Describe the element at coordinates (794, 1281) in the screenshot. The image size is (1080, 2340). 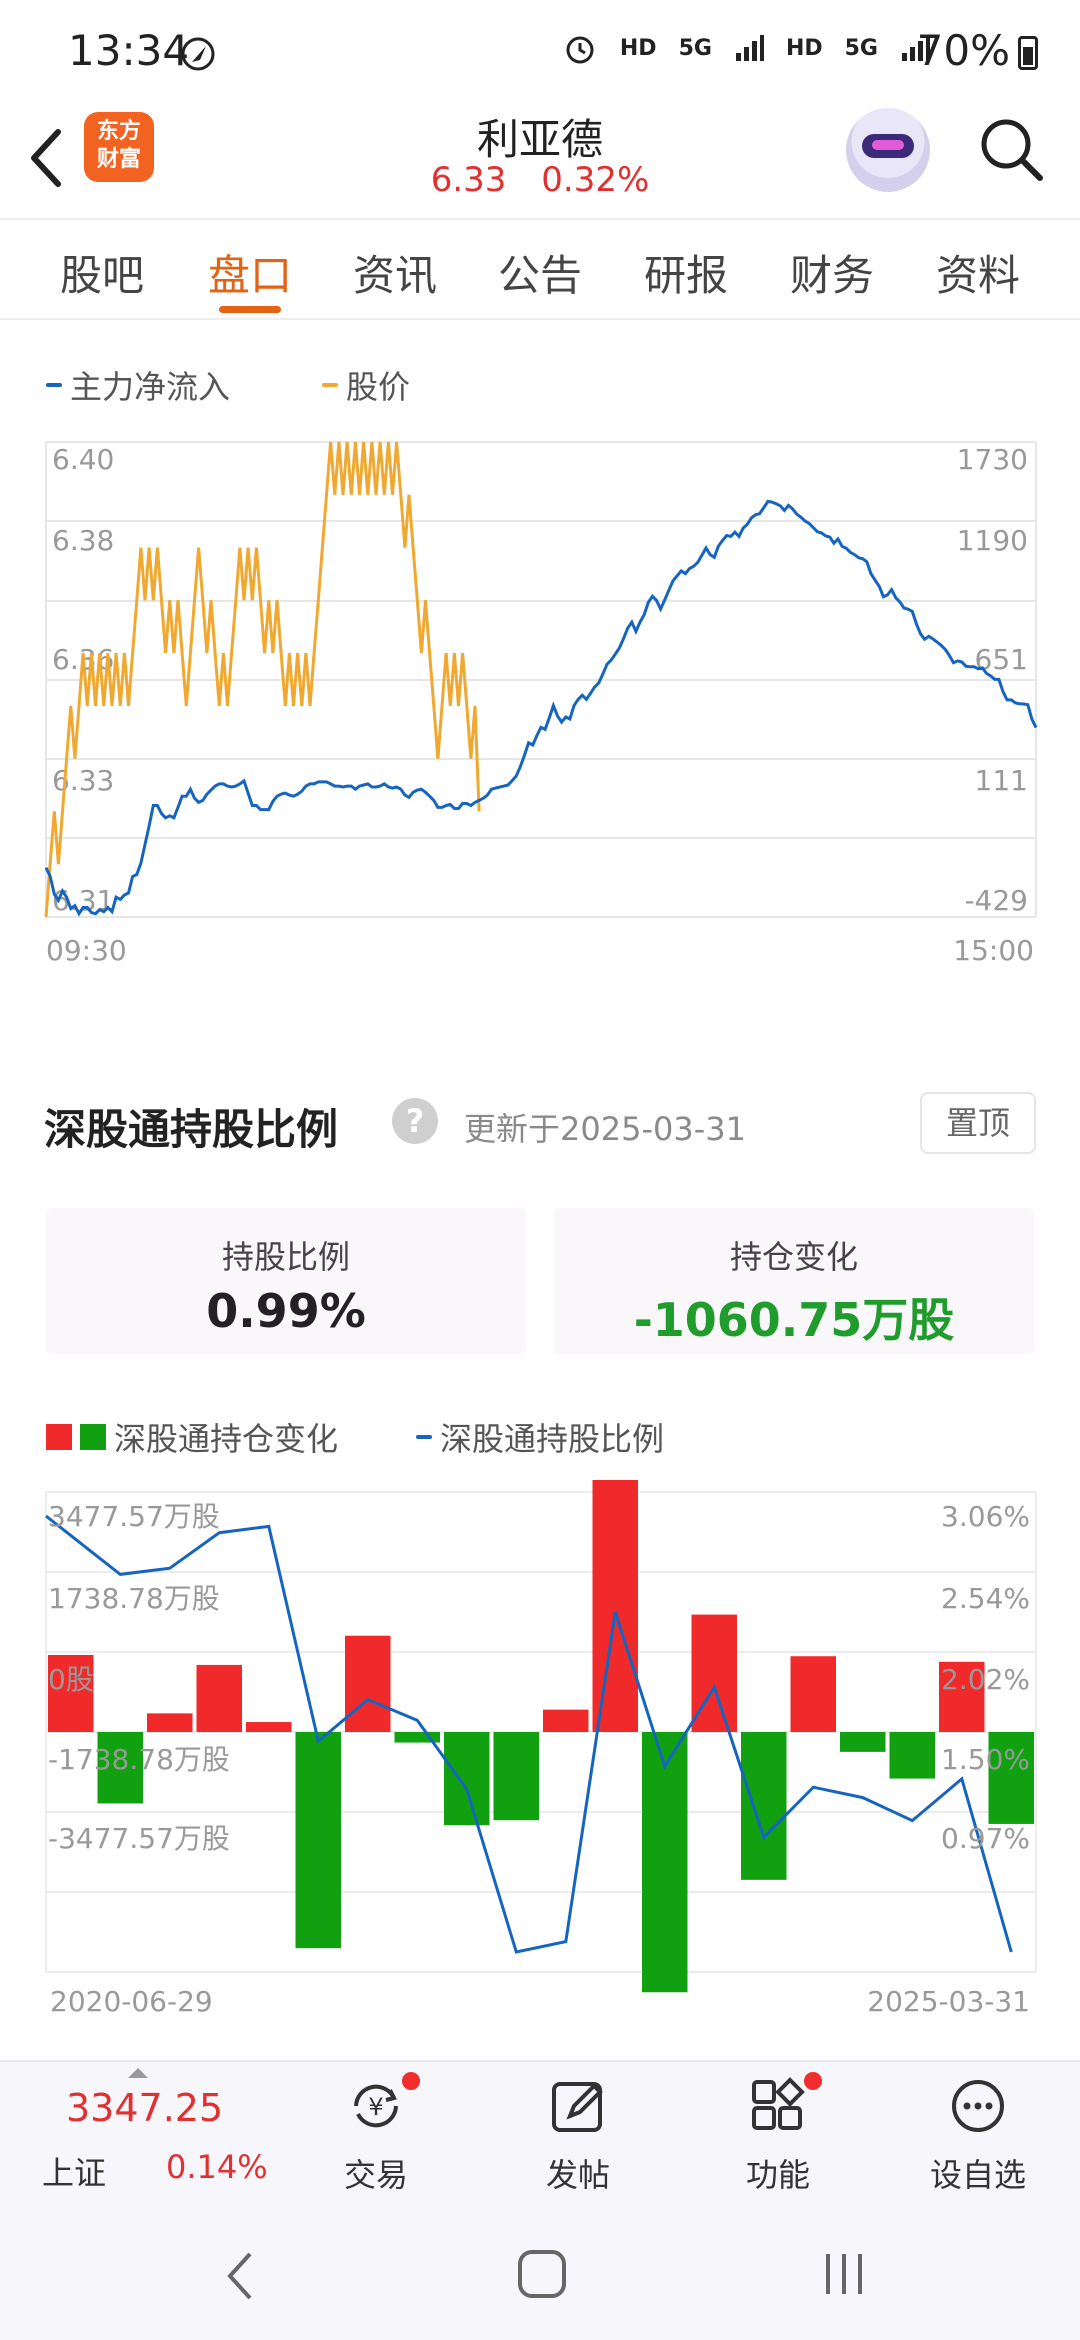
I see `holding-change-card: 持仓变化 -1060.75万股` at that location.